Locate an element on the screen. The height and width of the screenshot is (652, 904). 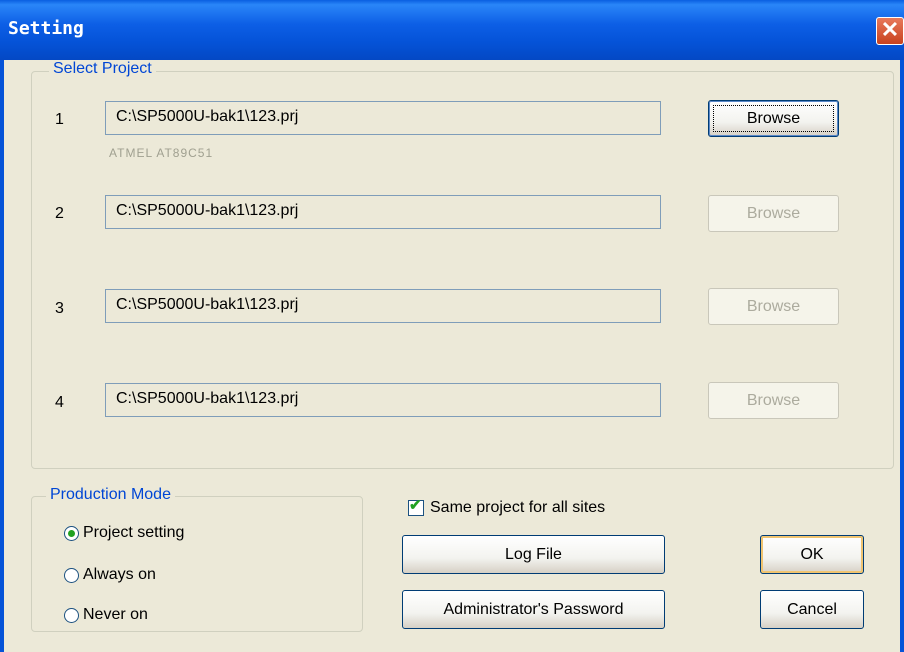
chip-name-label: ATMEL AT89C51 is located at coordinates (161, 153).